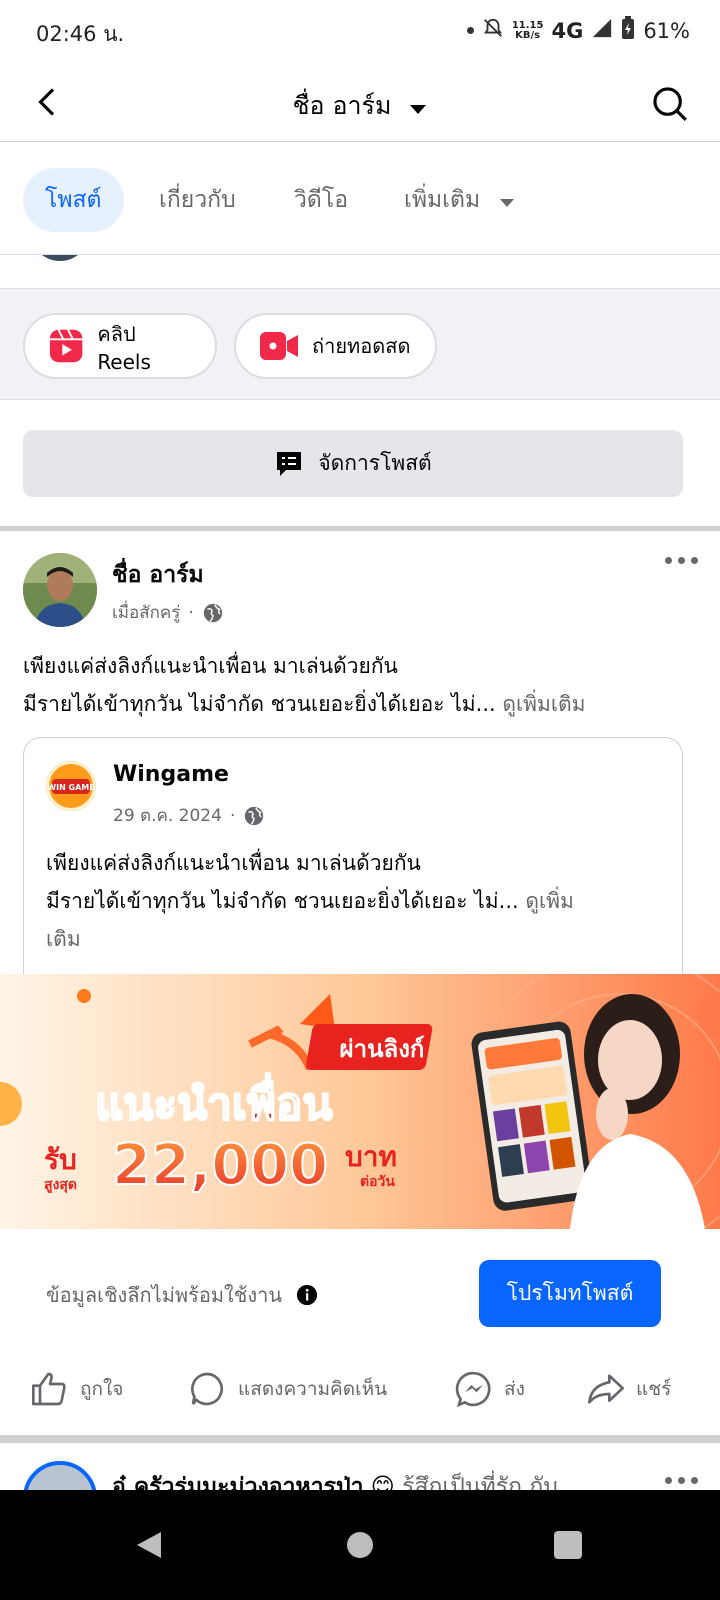 The height and width of the screenshot is (1600, 720). I want to click on nav-home-button, so click(360, 1545).